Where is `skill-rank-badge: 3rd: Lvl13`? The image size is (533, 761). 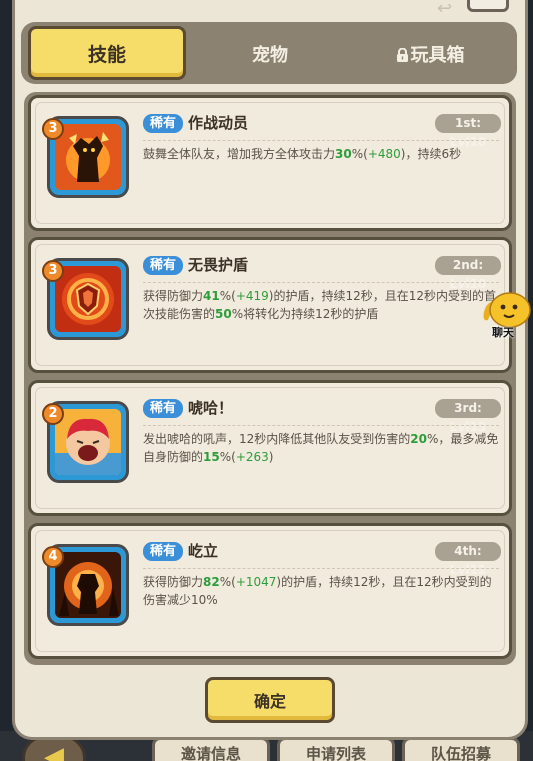 skill-rank-badge: 3rd: Lvl13 is located at coordinates (468, 416).